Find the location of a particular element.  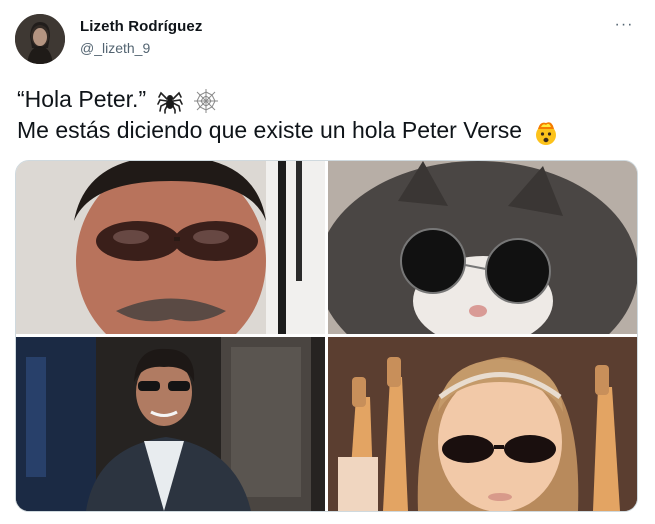

author-name: Lizeth Rodríguez is located at coordinates (141, 26).